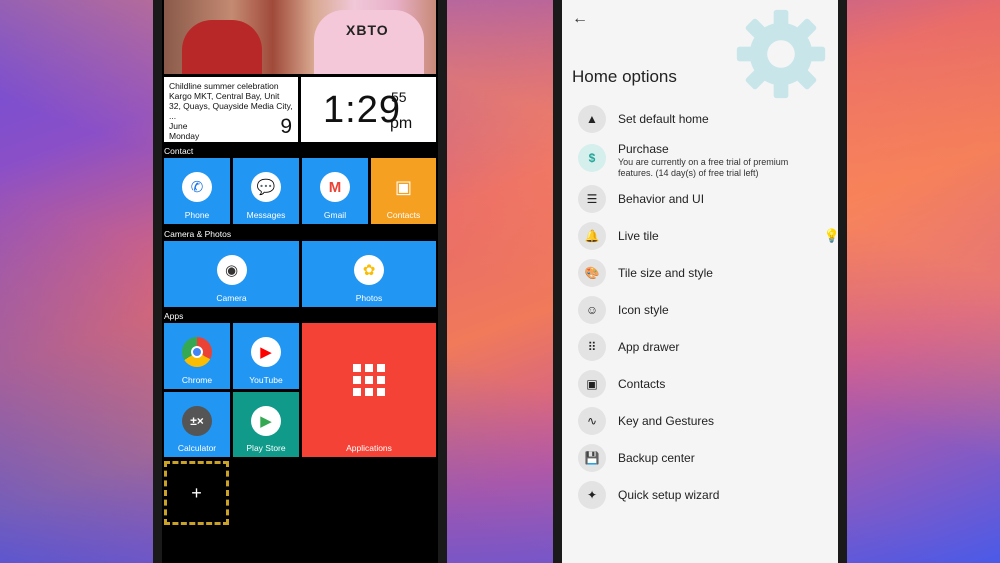 Image resolution: width=1000 pixels, height=563 pixels. I want to click on add-tile-button: +, so click(196, 493).